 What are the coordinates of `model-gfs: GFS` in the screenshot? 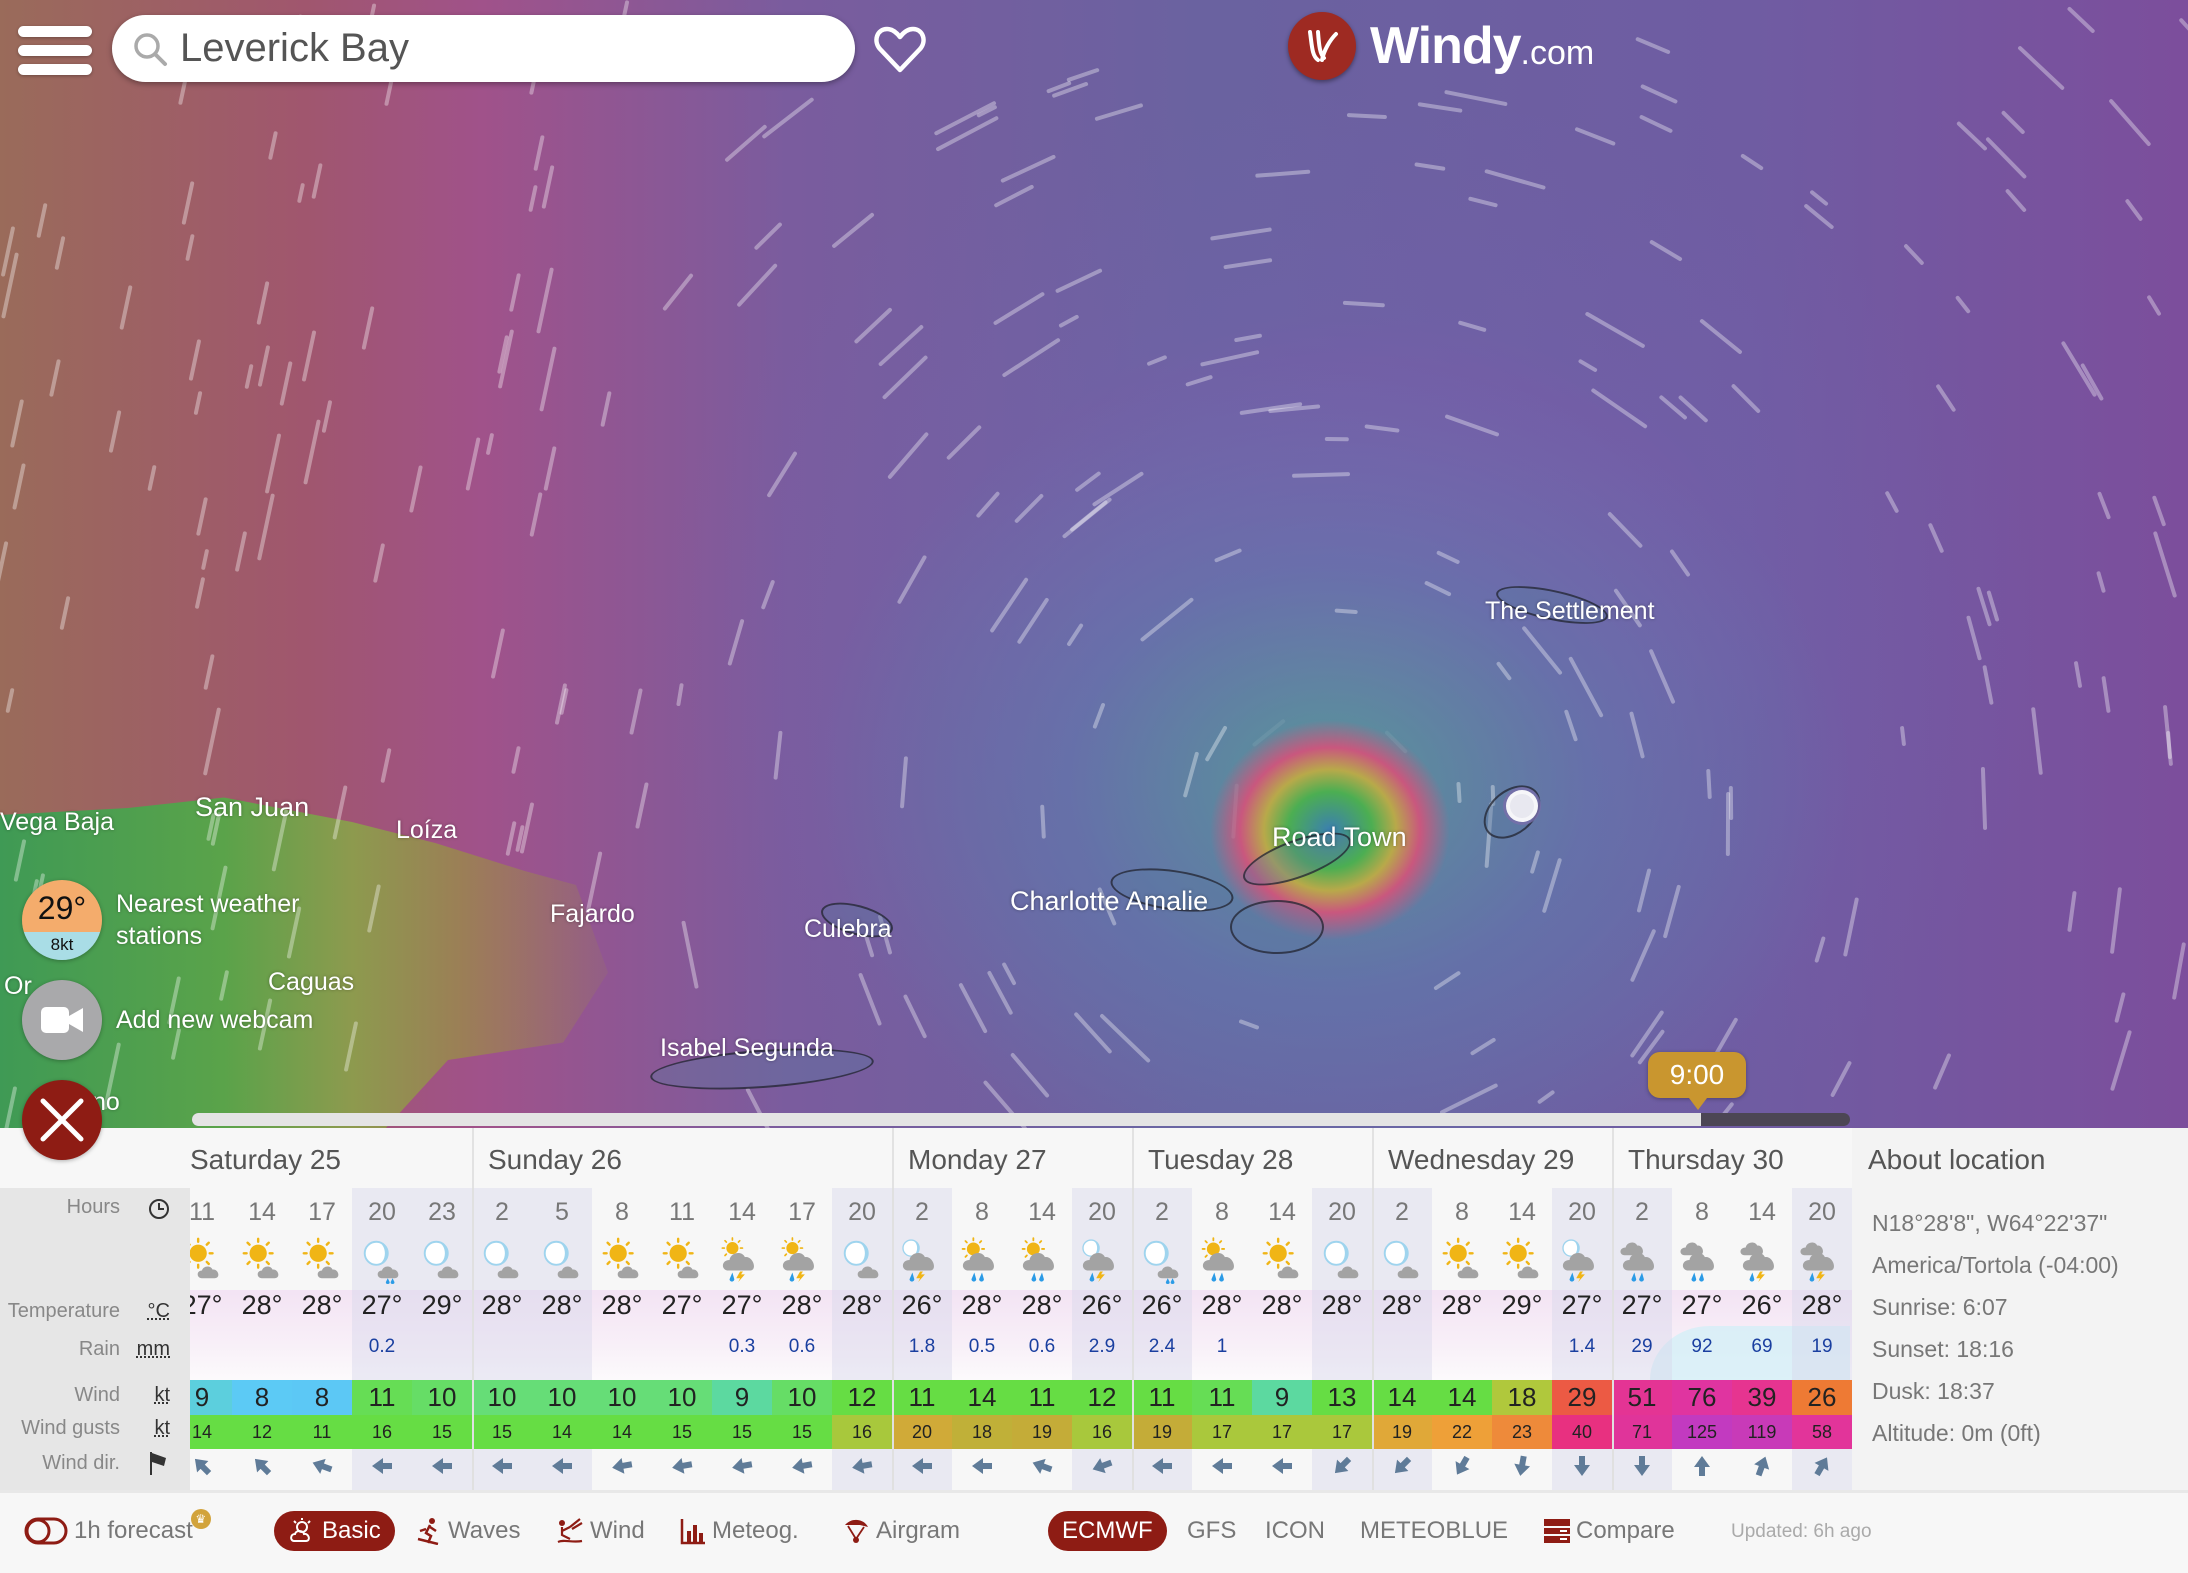 It's located at (1211, 1531).